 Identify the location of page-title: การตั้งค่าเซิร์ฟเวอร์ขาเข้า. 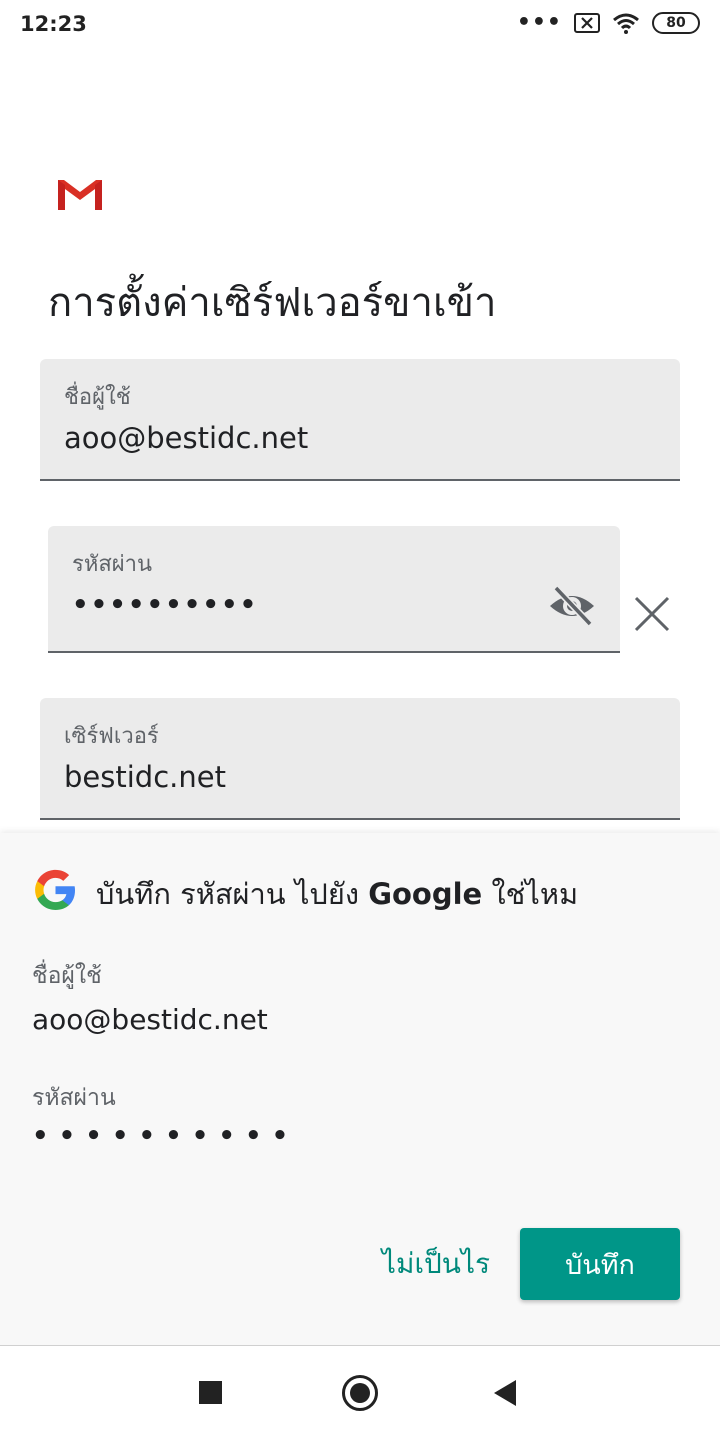
(272, 303).